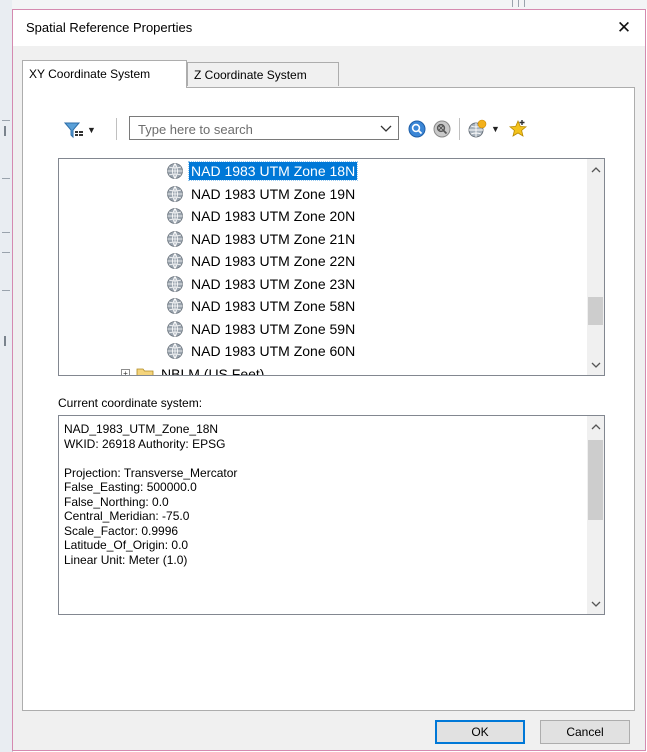  I want to click on tree-item-label: NAD 1983 UTM Zone 23N, so click(273, 283).